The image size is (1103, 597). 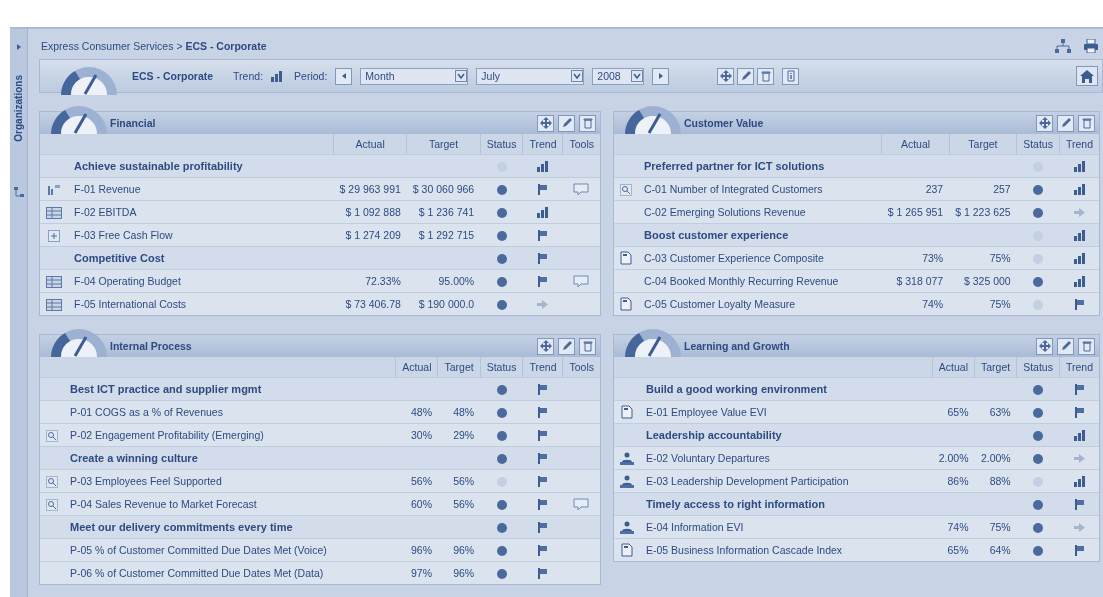 I want to click on home-icon, so click(x=1087, y=76).